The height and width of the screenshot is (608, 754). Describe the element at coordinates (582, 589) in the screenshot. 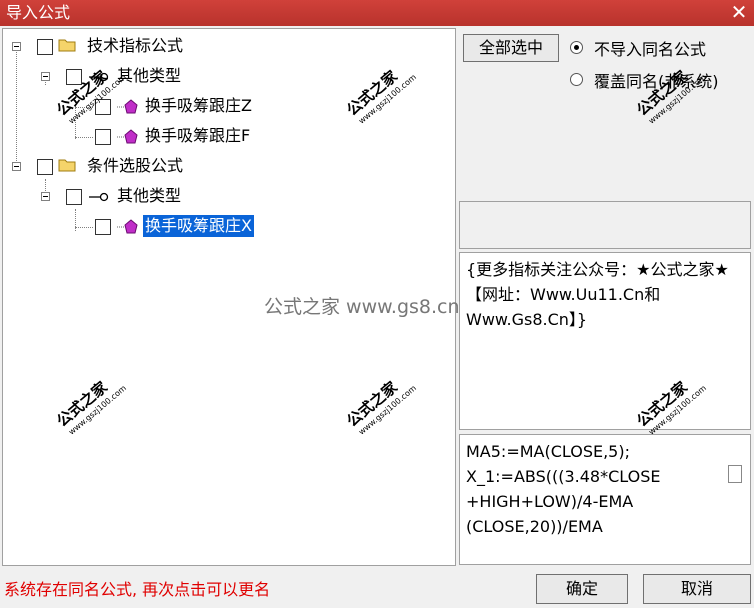

I see `ok-button: 确定` at that location.